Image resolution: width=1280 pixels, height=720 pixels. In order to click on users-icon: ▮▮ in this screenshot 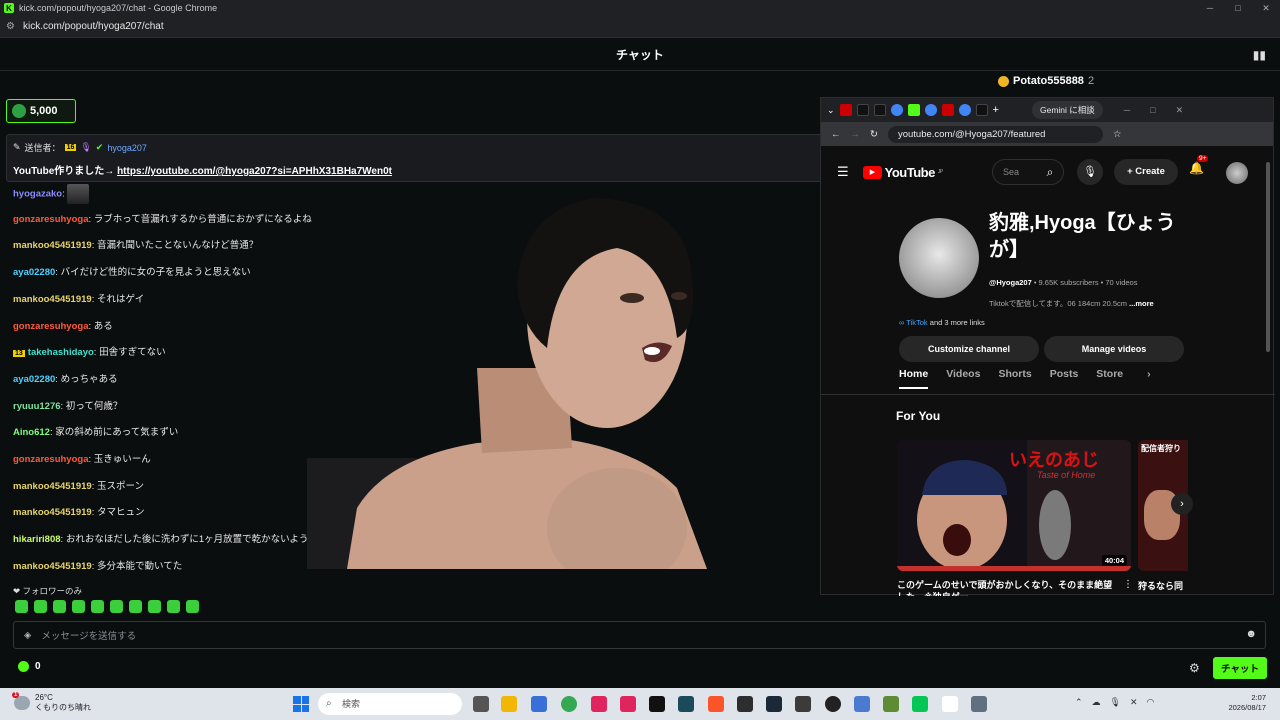, I will do `click(1259, 55)`.